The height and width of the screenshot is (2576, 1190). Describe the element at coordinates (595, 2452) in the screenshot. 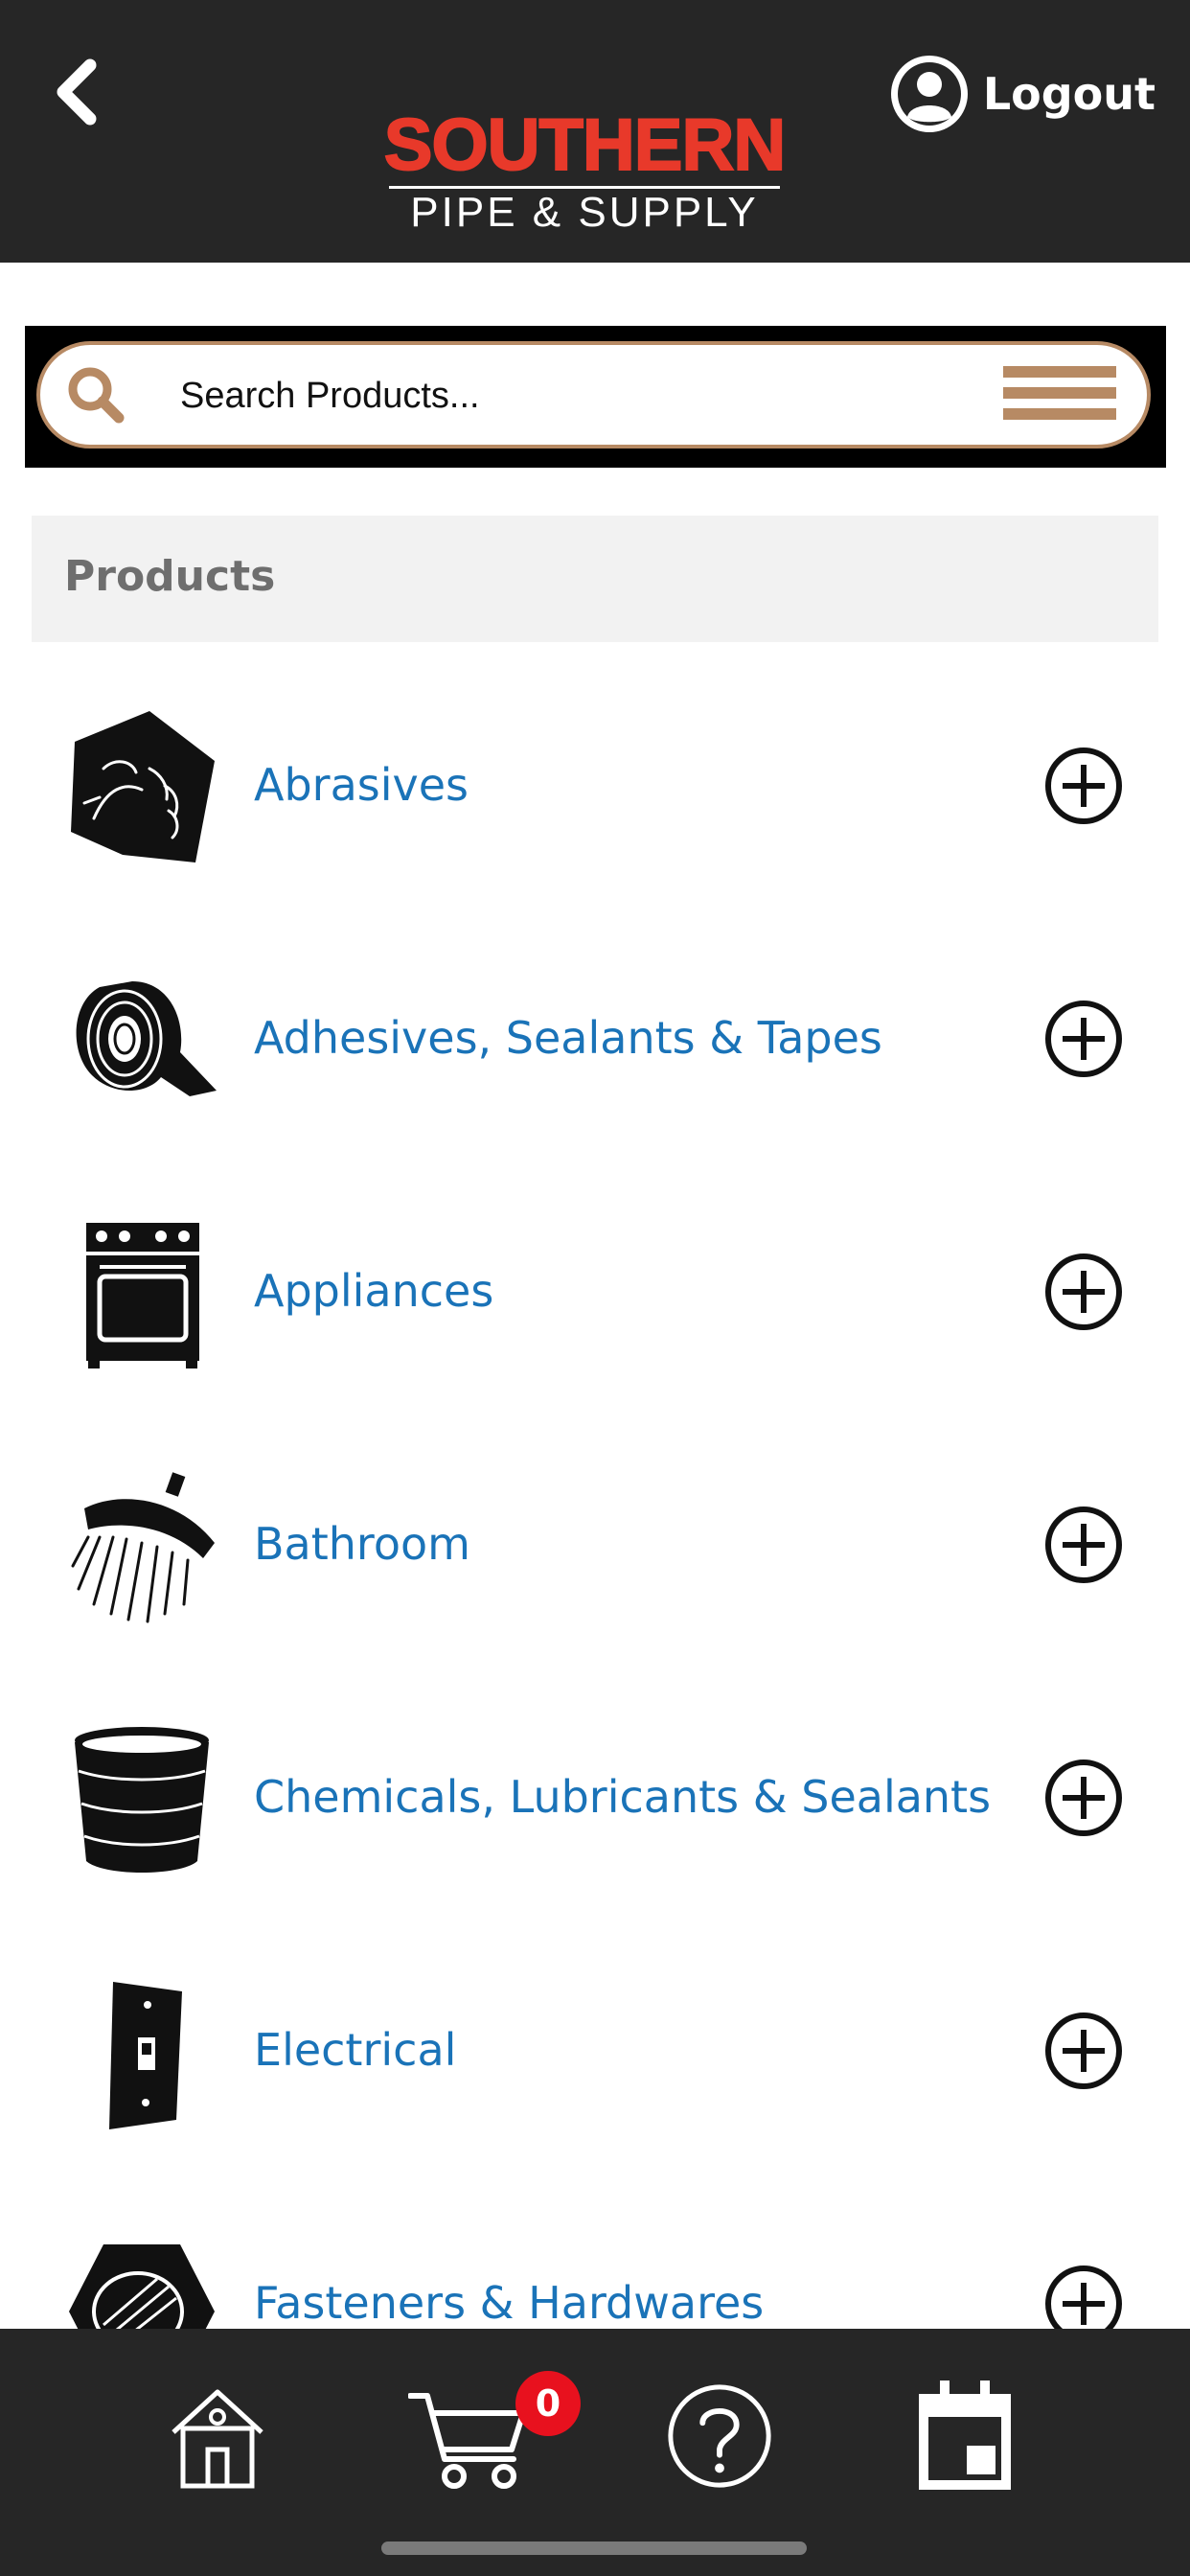

I see `bottom-tab-bar: 0` at that location.